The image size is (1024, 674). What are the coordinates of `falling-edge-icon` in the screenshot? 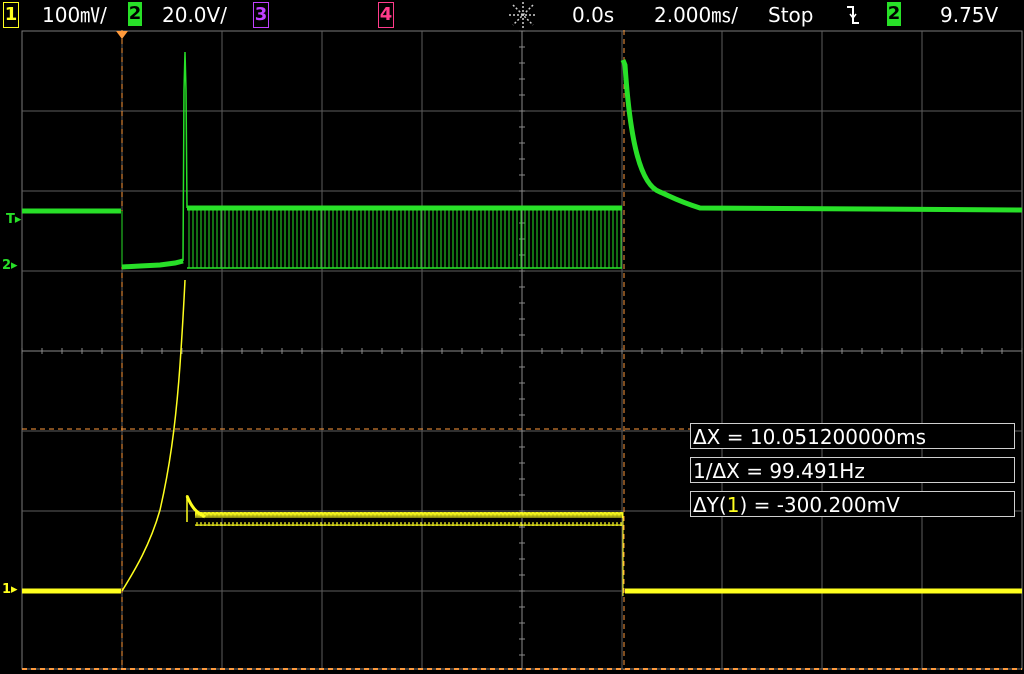 It's located at (853, 13).